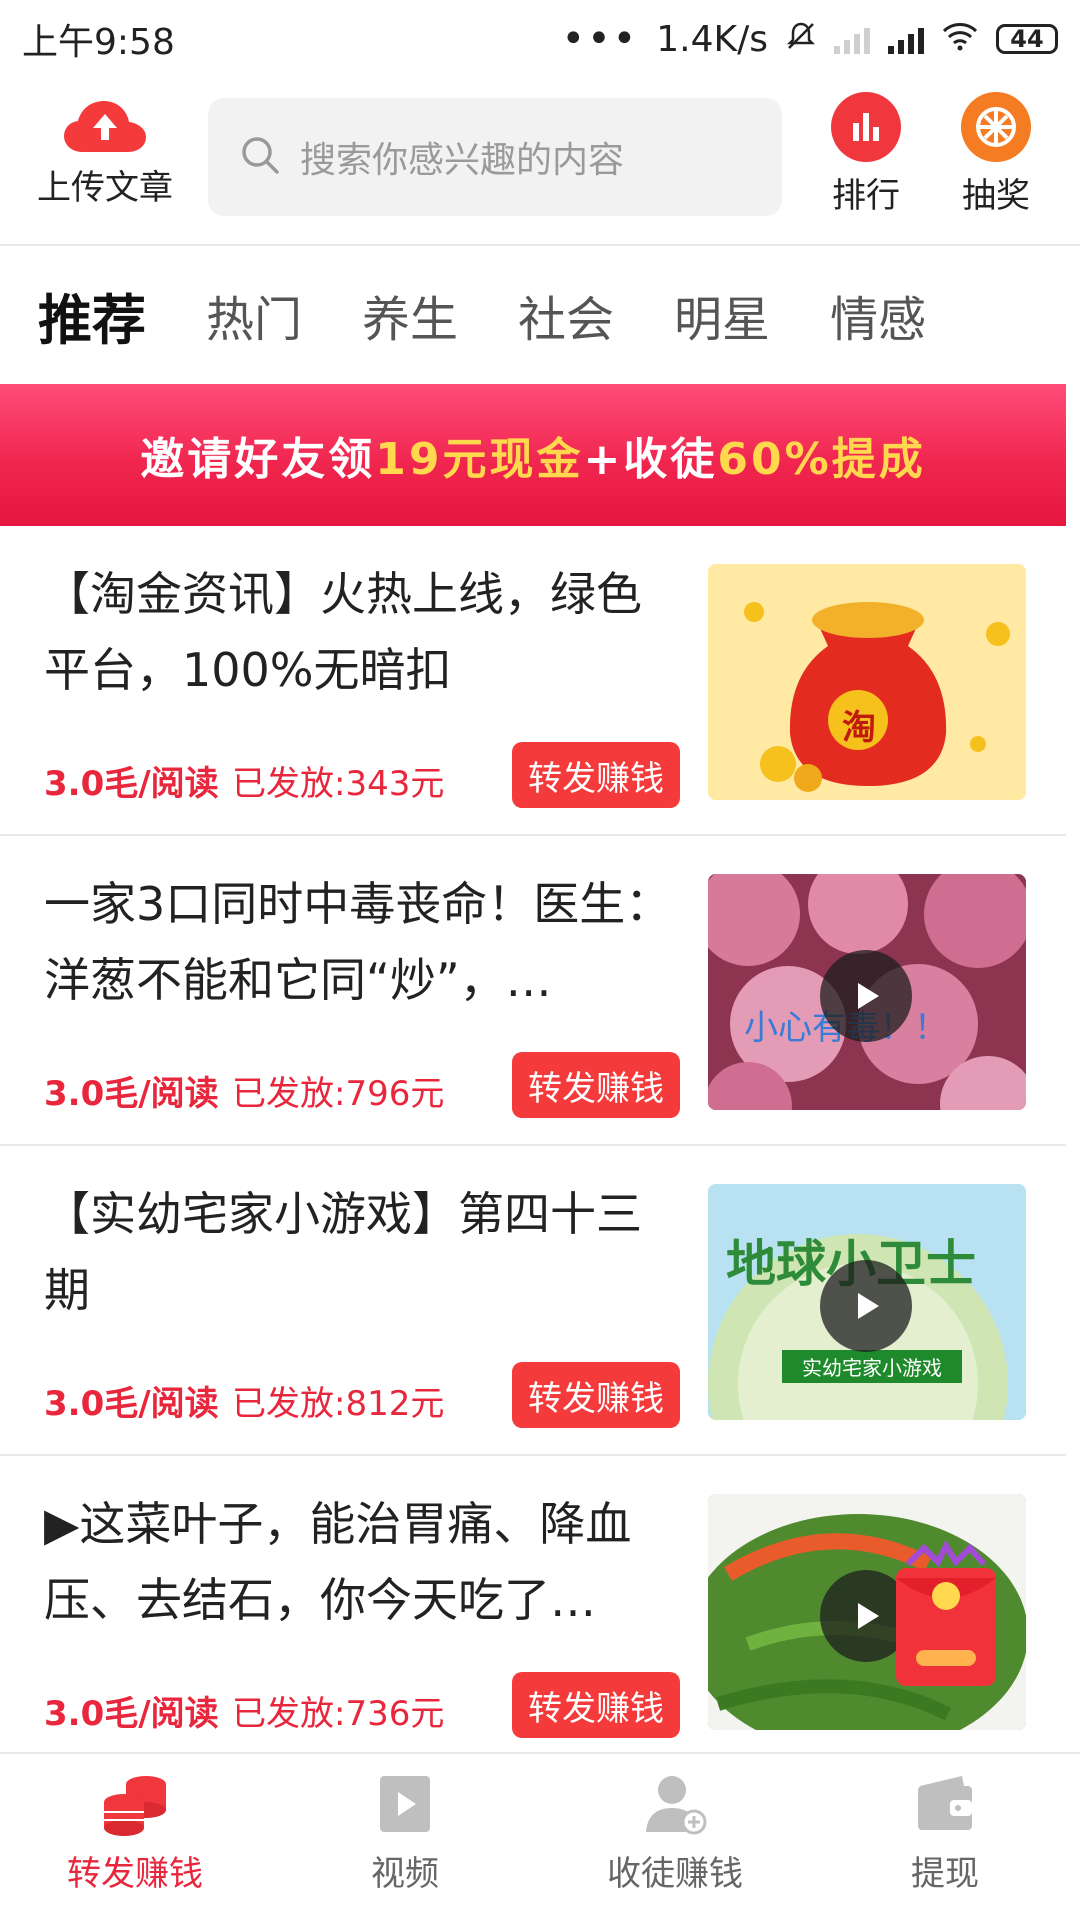 The width and height of the screenshot is (1080, 1920). Describe the element at coordinates (105, 126) in the screenshot. I see `upload-cloud-icon` at that location.